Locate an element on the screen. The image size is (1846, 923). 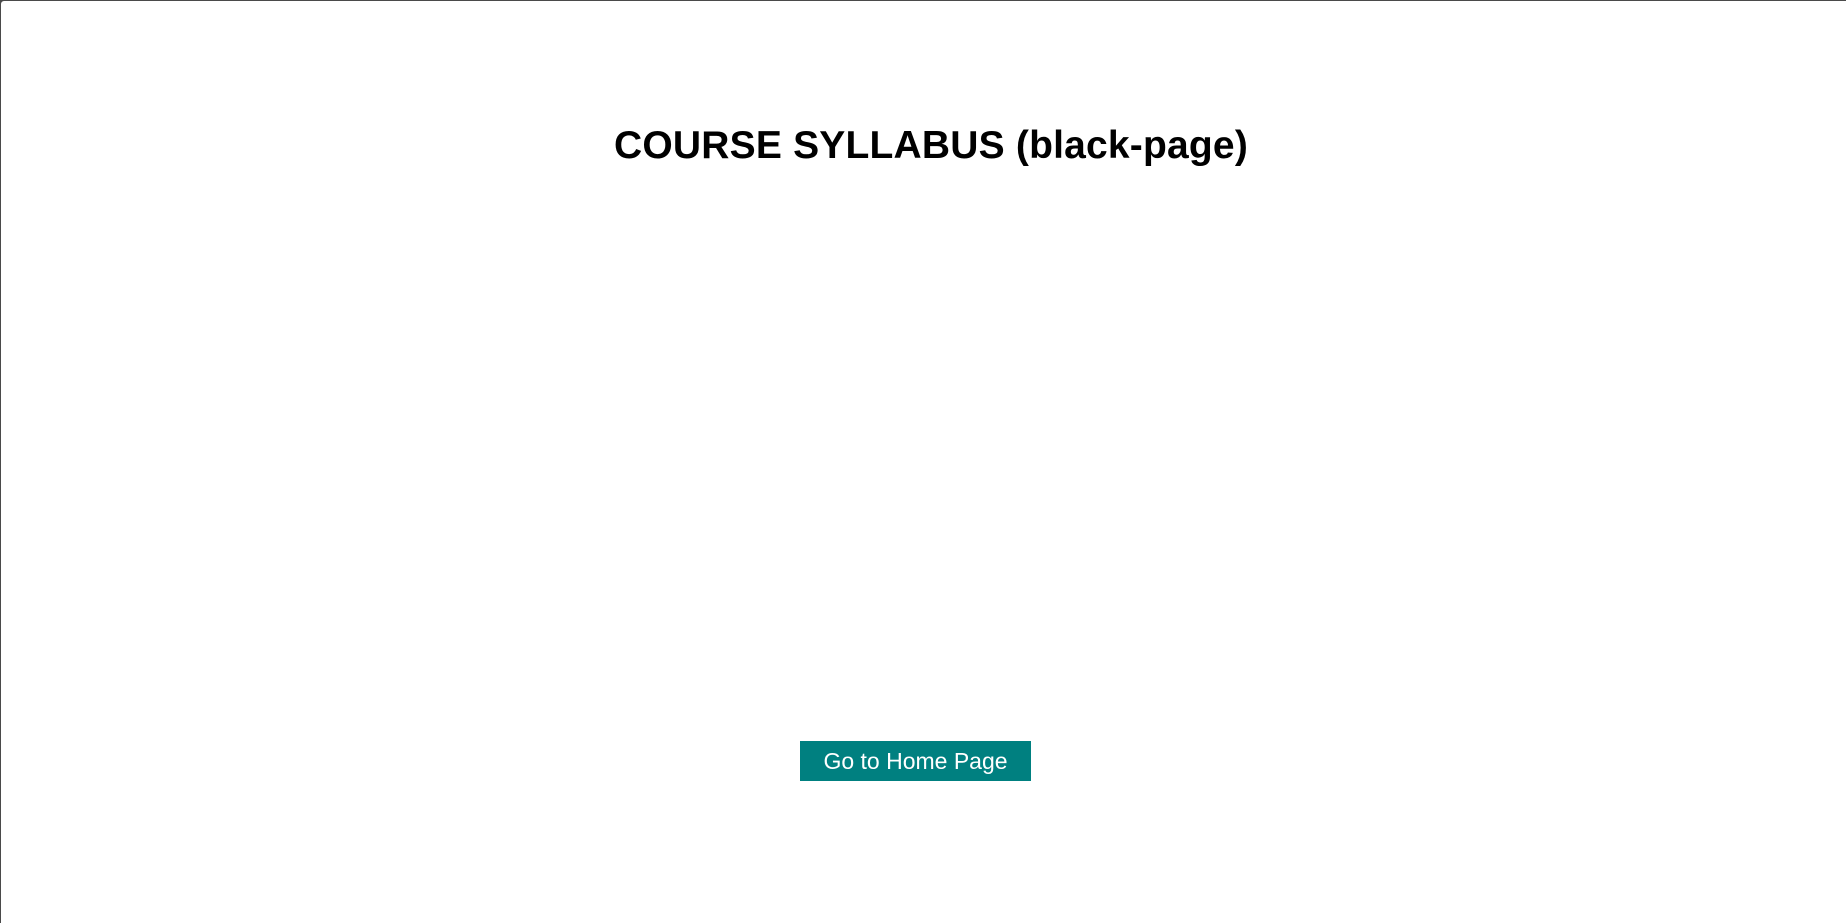
home-page-button: Go to Home Page is located at coordinates (915, 761).